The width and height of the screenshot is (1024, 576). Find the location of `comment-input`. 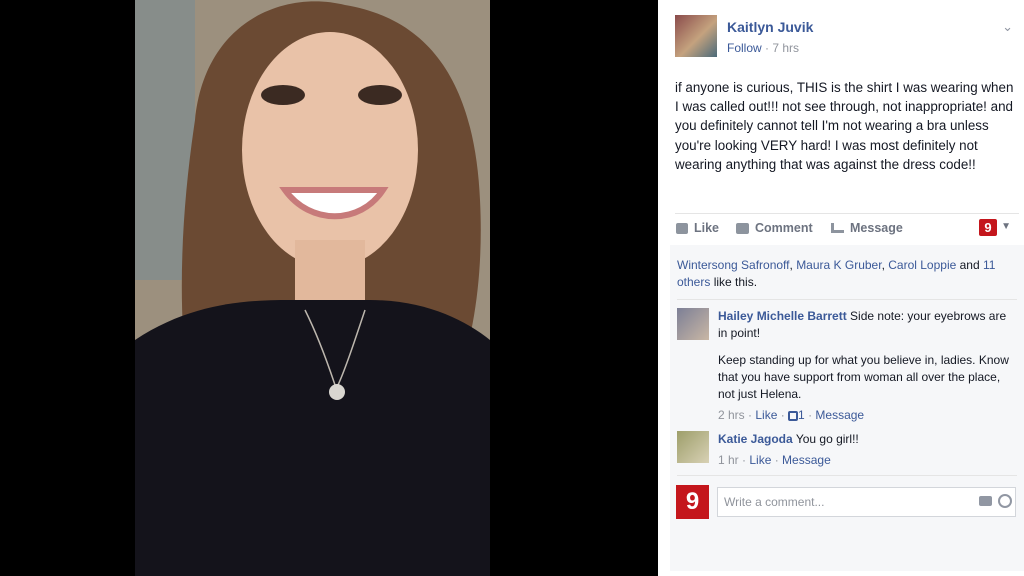

comment-input is located at coordinates (866, 502).